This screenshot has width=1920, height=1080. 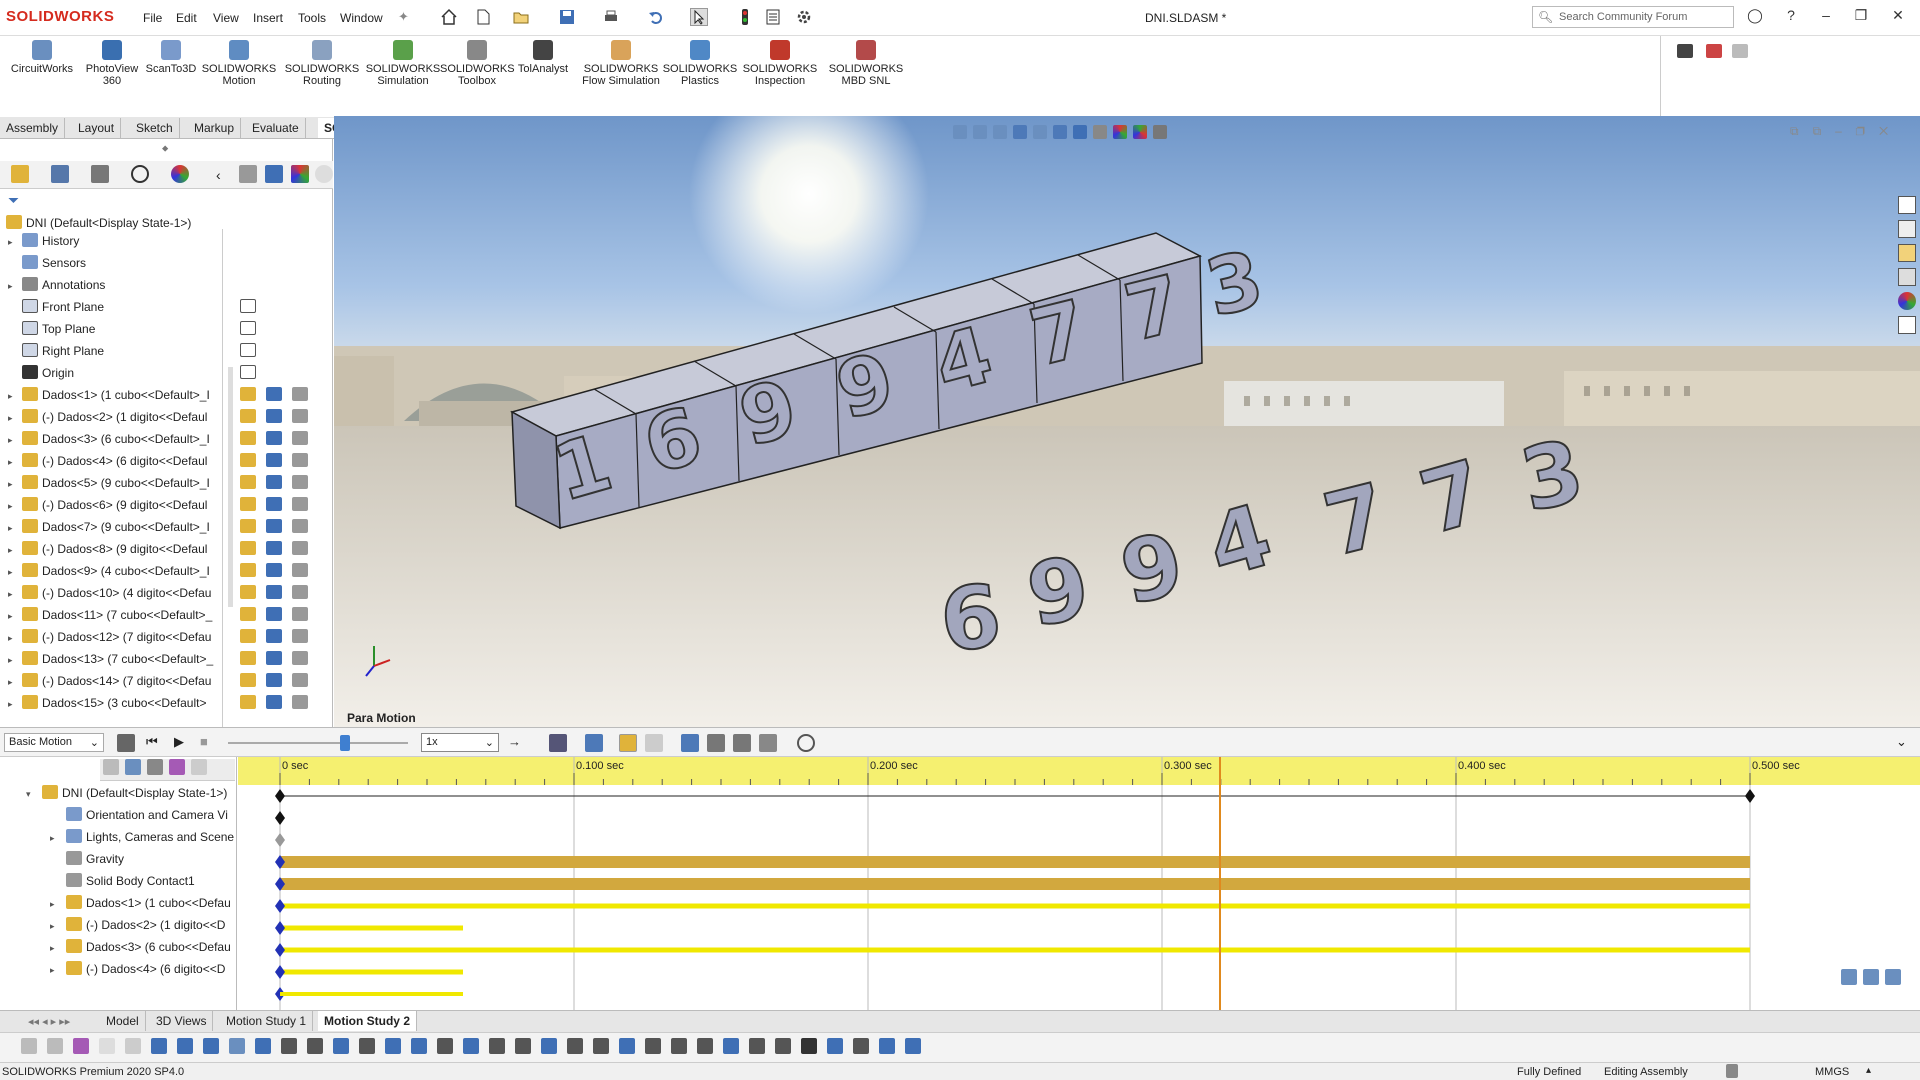 I want to click on damper-icon, so click(x=742, y=743).